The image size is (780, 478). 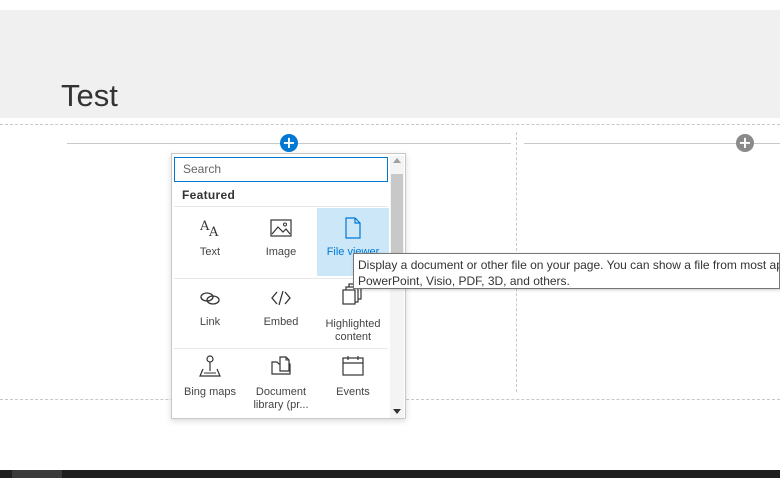 I want to click on section-border-top, so click(x=390, y=124).